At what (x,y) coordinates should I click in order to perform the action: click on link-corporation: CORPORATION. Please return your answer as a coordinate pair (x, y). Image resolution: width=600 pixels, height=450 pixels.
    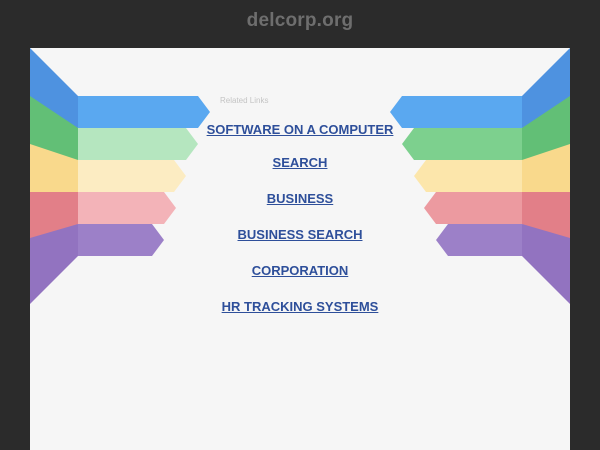
    Looking at the image, I should click on (300, 271).